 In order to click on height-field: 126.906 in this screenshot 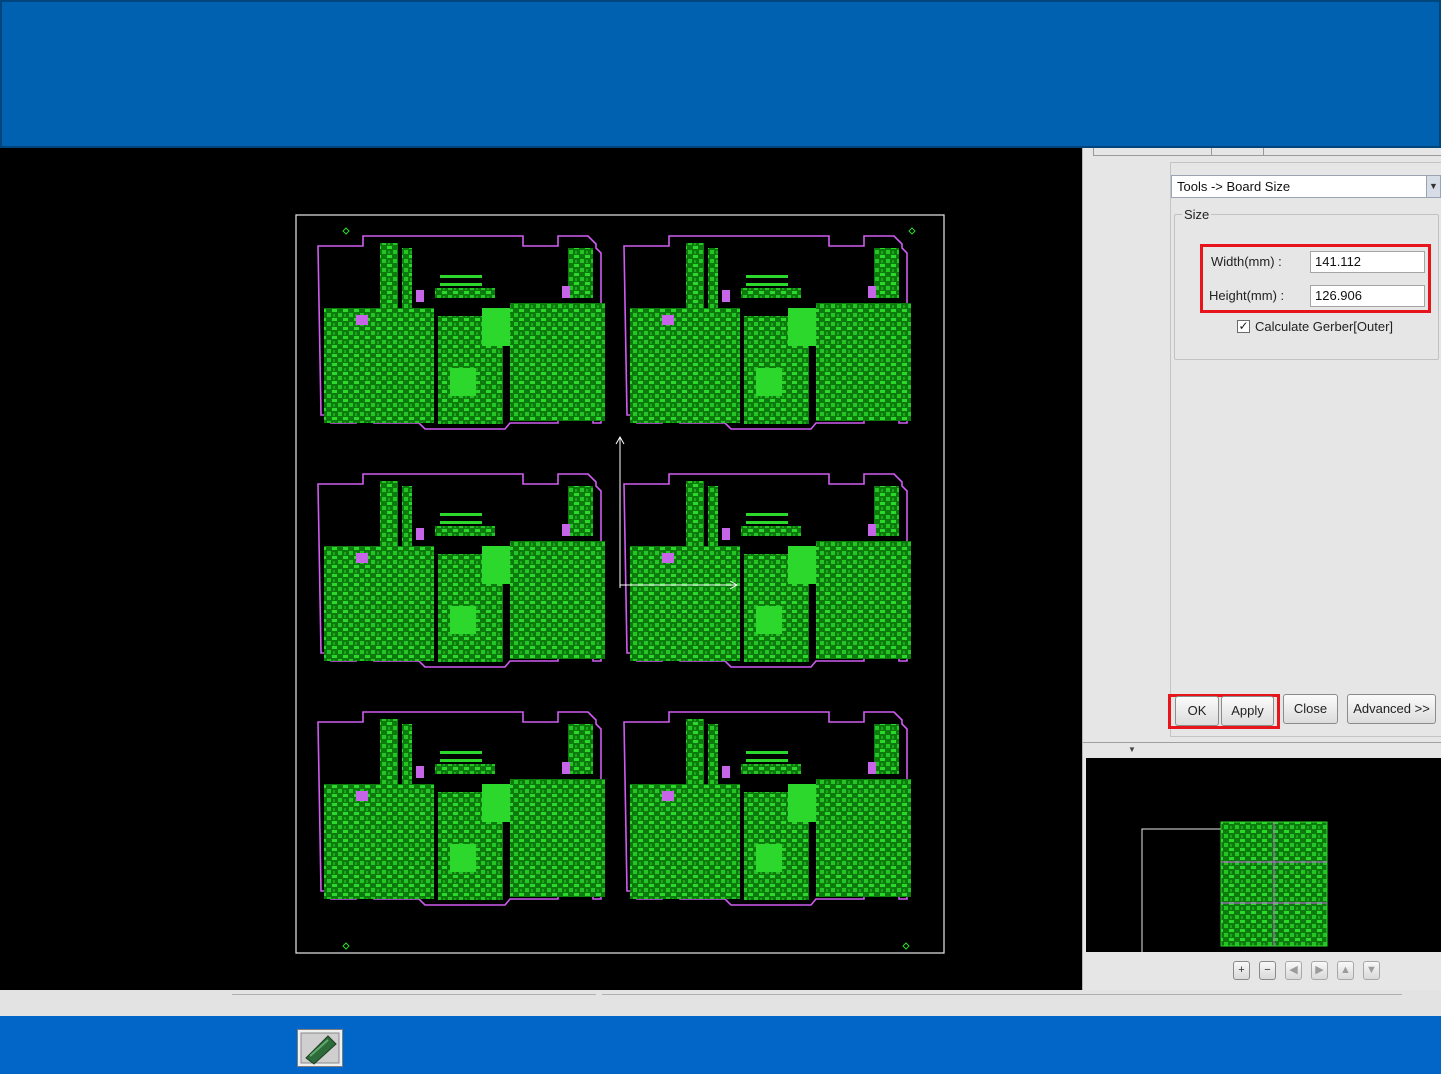, I will do `click(1367, 296)`.